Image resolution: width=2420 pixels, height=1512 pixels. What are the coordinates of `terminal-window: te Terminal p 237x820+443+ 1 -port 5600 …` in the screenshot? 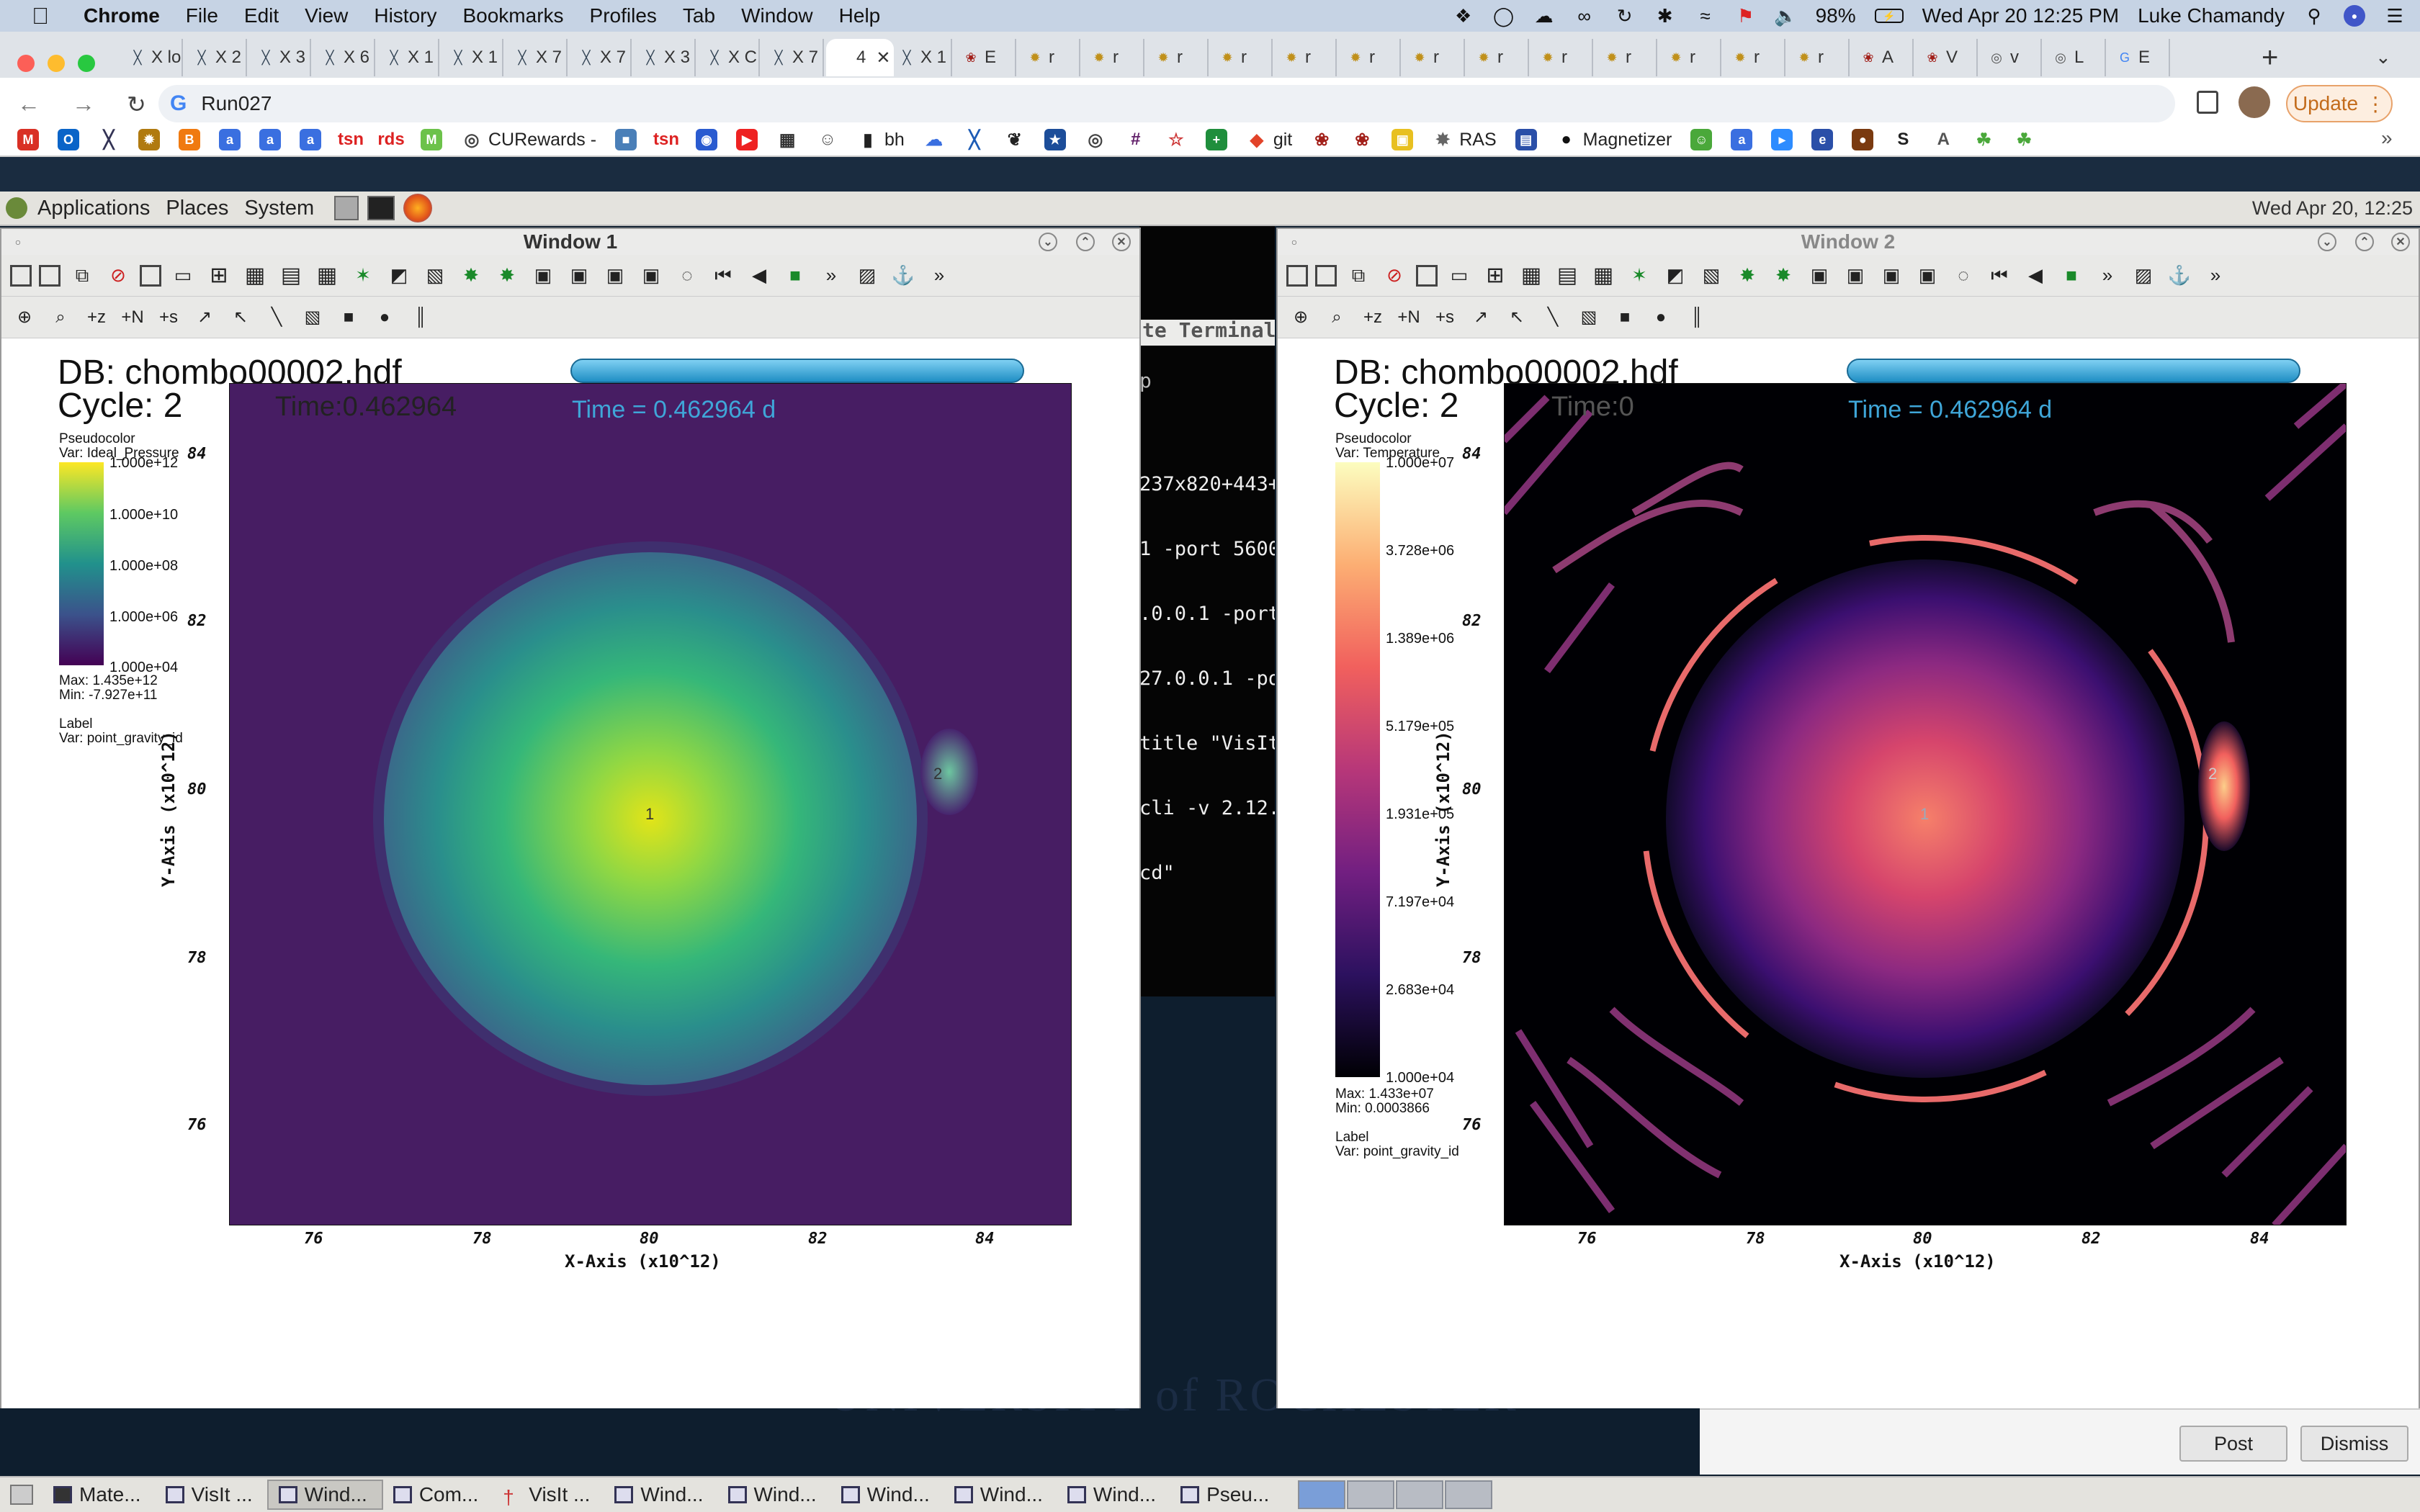 It's located at (1207, 611).